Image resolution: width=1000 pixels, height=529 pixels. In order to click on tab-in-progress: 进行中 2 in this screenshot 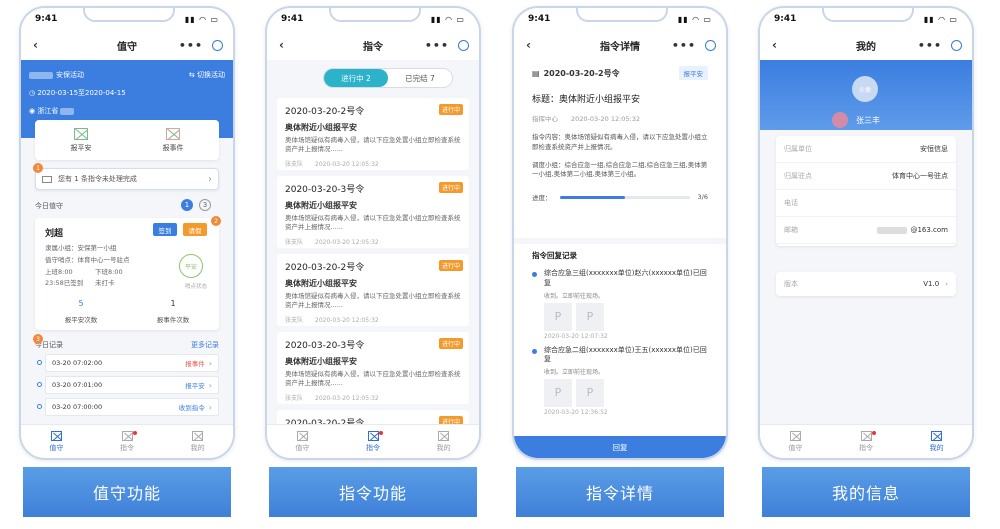, I will do `click(356, 78)`.